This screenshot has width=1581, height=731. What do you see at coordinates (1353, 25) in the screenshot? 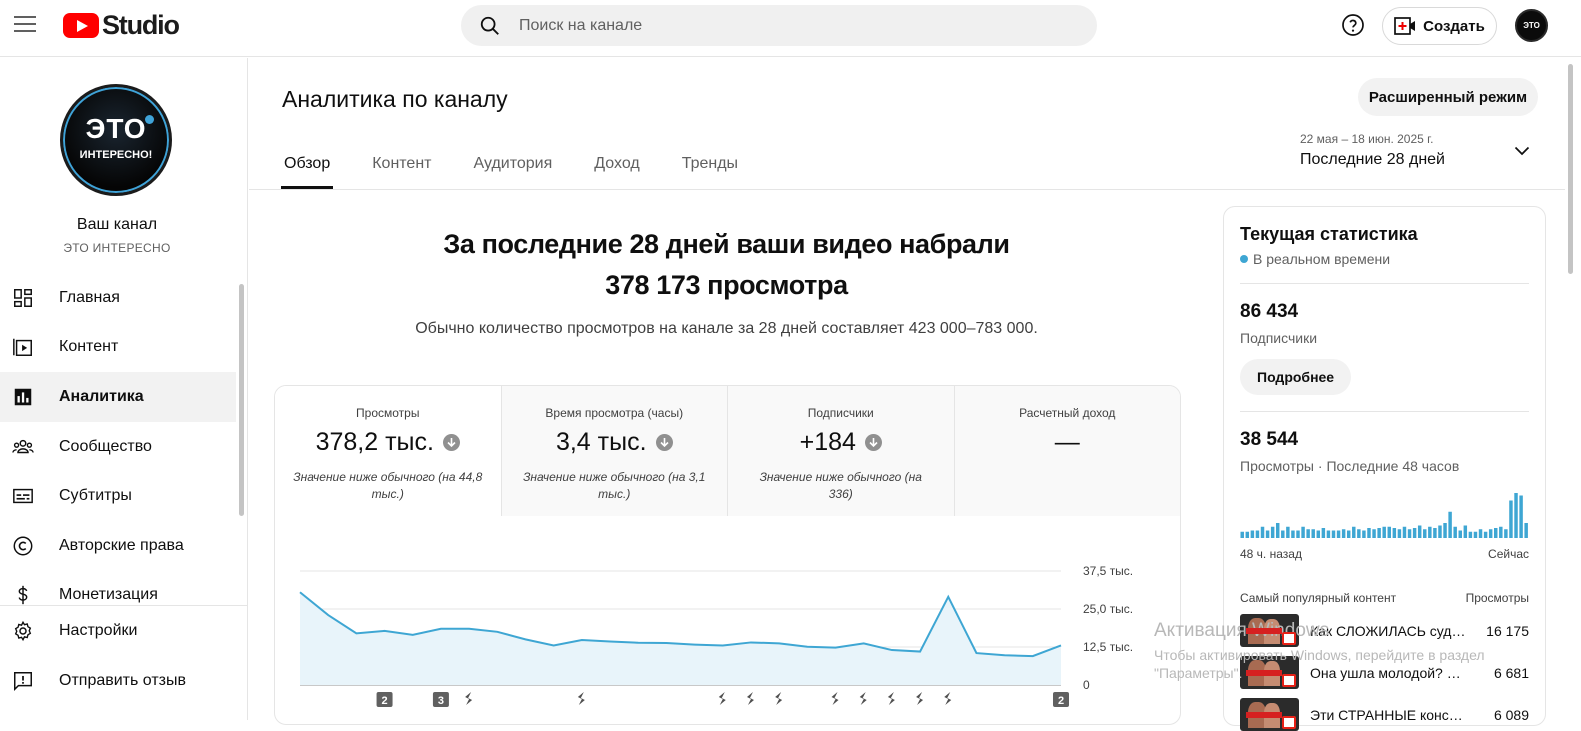
I see `help-icon` at bounding box center [1353, 25].